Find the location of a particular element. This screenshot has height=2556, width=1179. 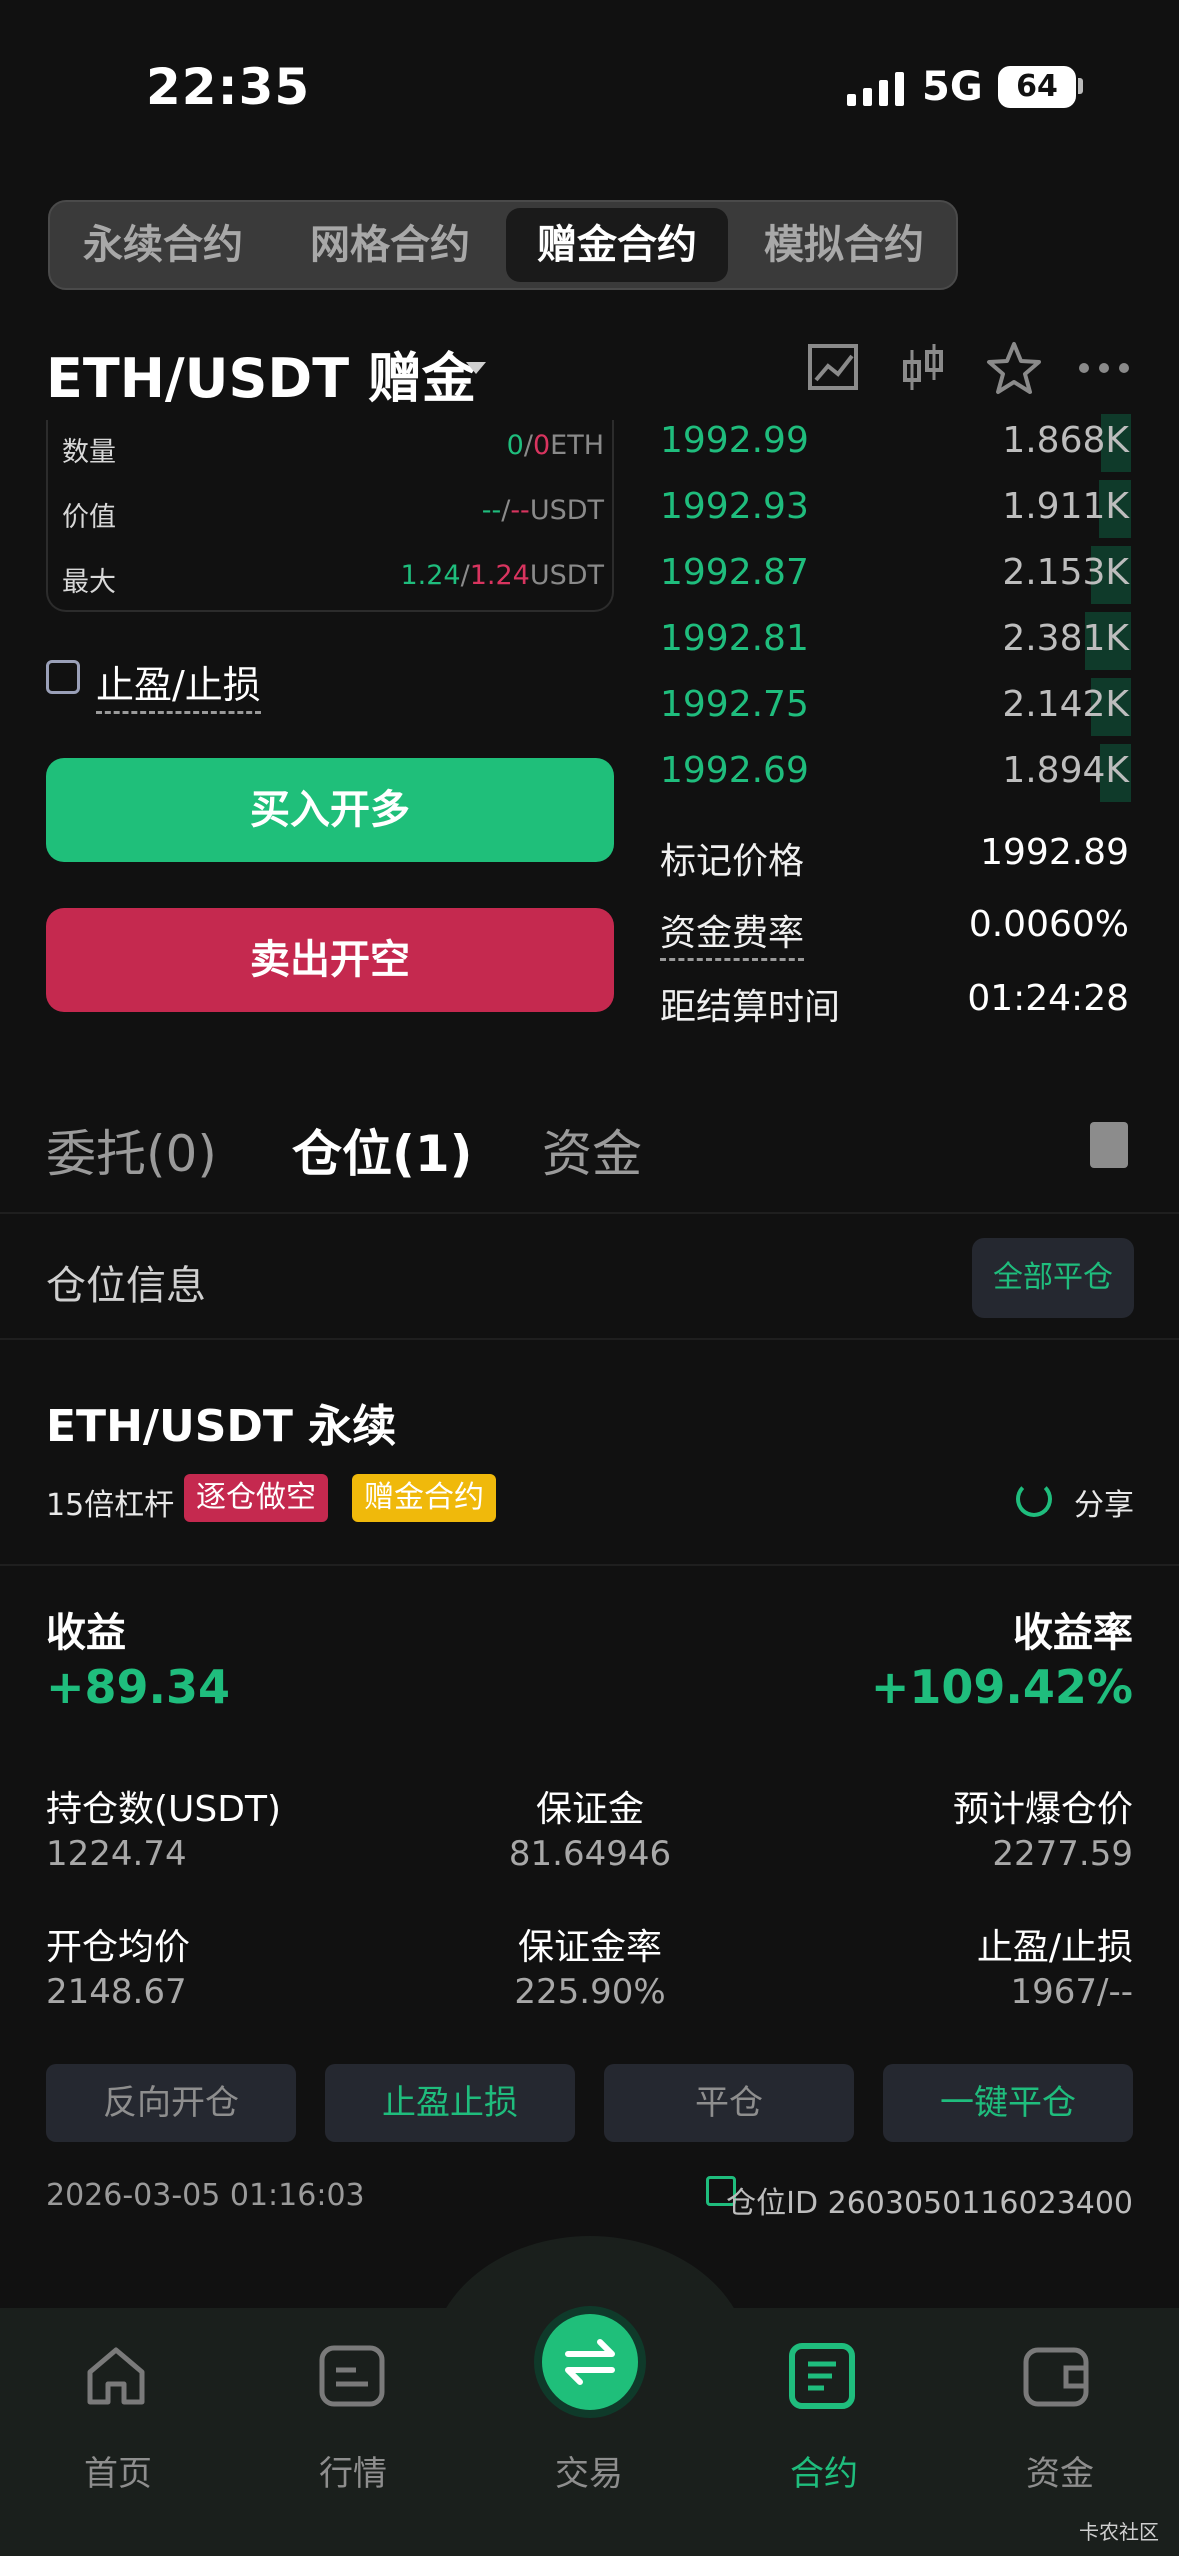

orderbook-quantity: 2.381K is located at coordinates (1065, 638).